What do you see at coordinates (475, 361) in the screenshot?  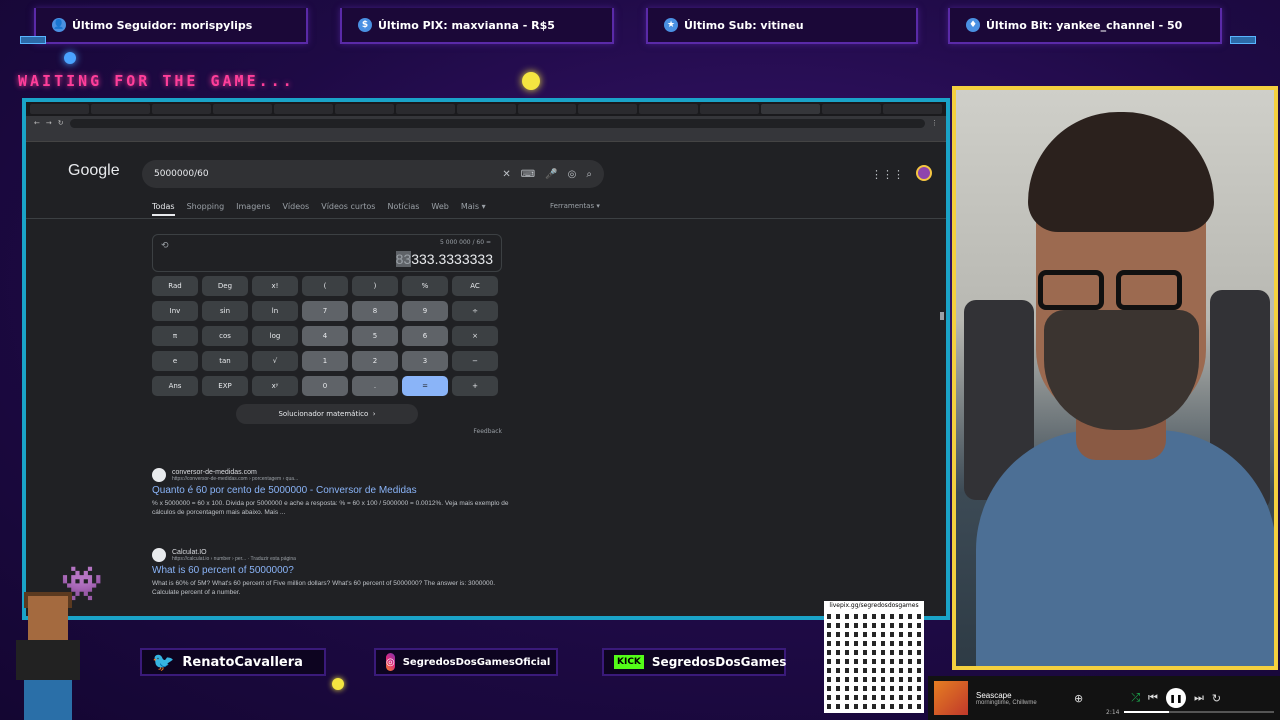 I see `calc-key: −` at bounding box center [475, 361].